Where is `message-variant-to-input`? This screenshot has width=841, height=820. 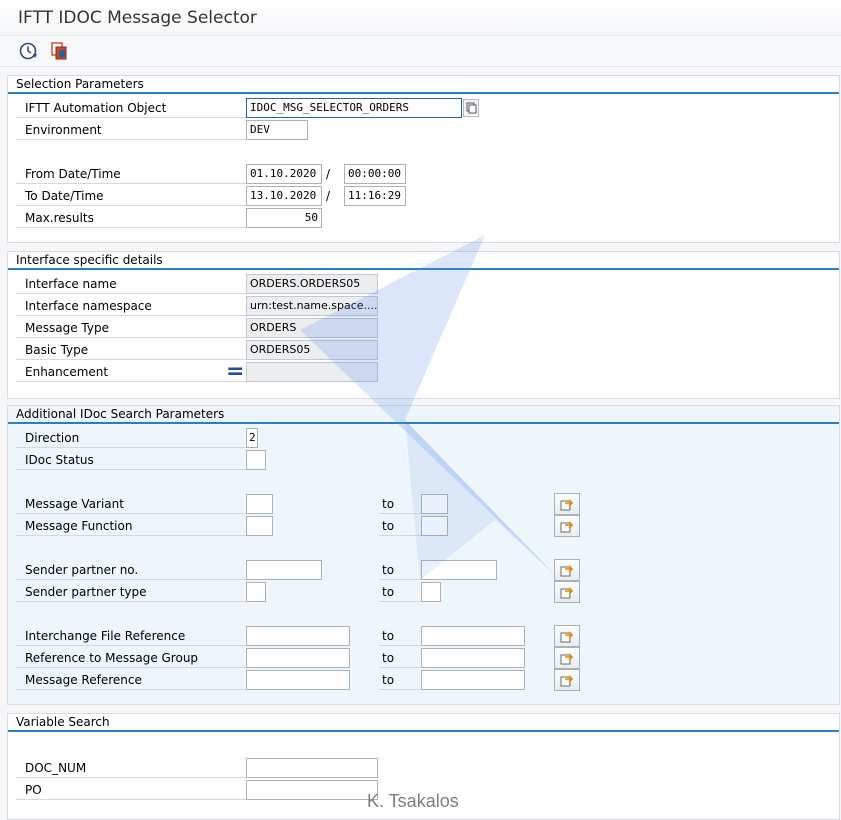
message-variant-to-input is located at coordinates (434, 504).